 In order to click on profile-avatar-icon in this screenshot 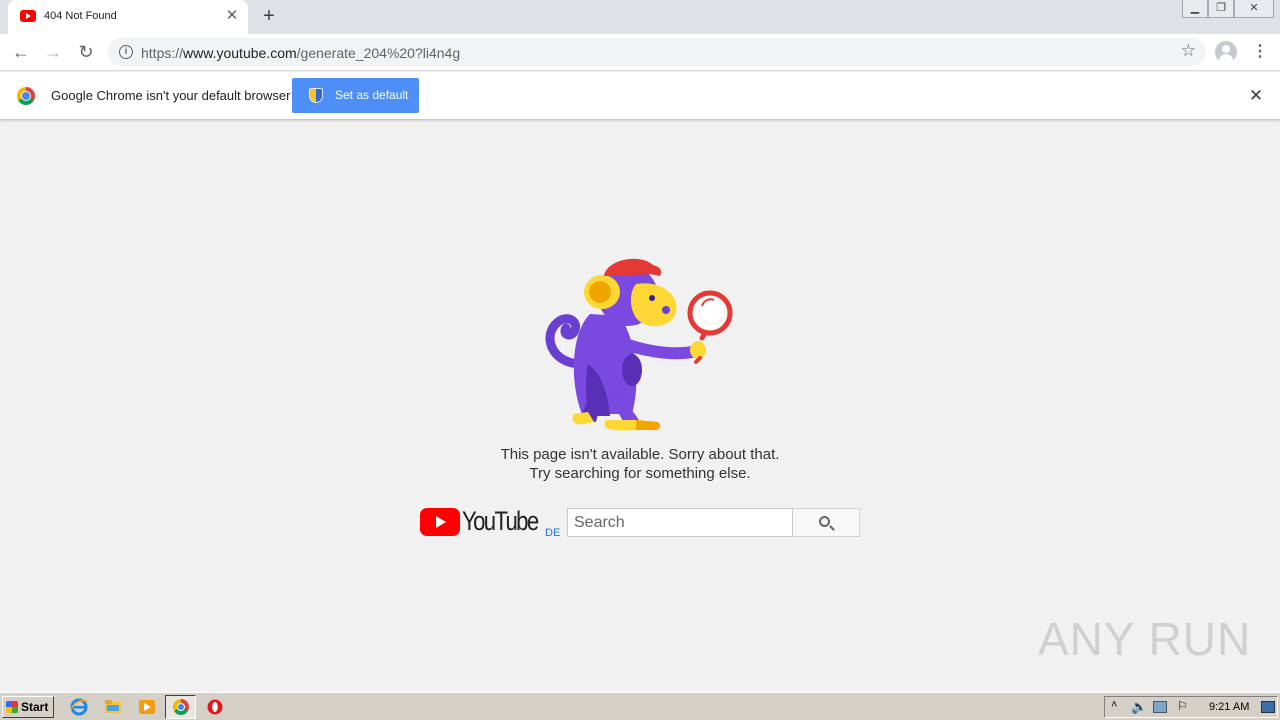, I will do `click(1226, 52)`.